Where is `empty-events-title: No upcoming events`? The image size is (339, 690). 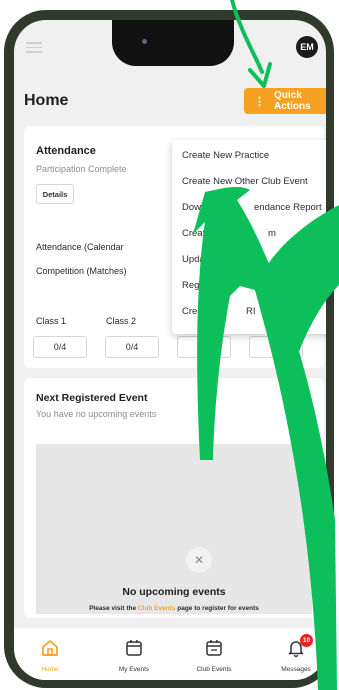 empty-events-title: No upcoming events is located at coordinates (174, 592).